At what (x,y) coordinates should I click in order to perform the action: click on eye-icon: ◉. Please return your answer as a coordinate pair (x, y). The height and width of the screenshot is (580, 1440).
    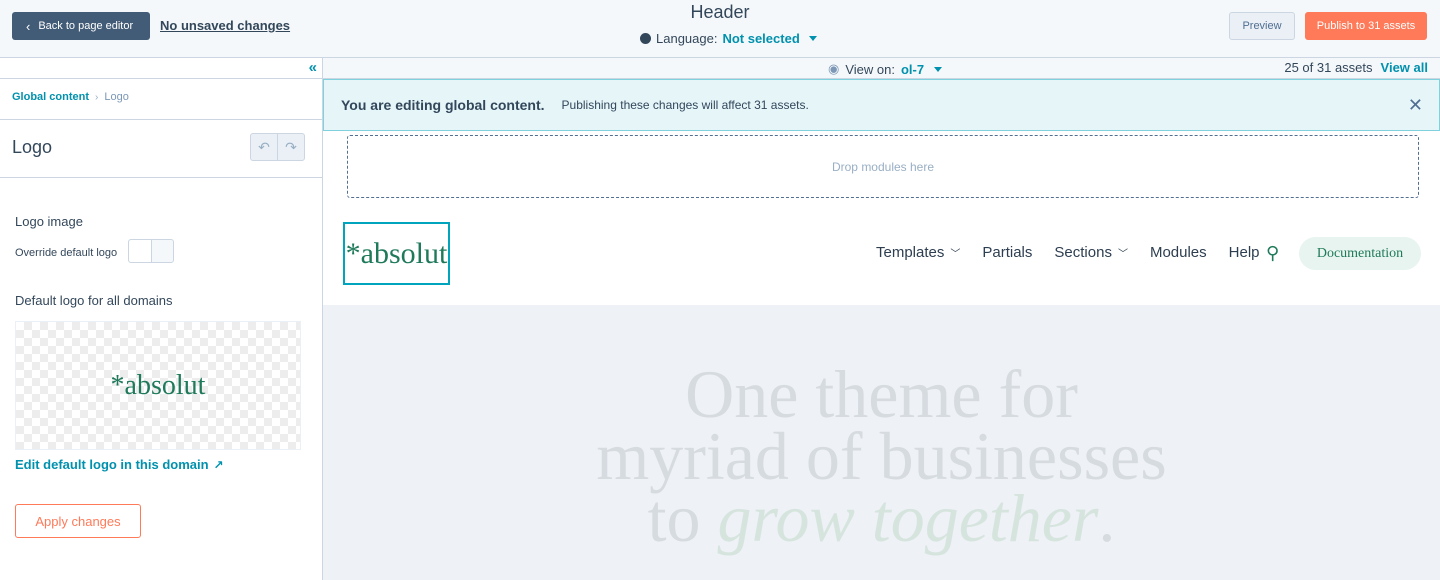
    Looking at the image, I should click on (834, 68).